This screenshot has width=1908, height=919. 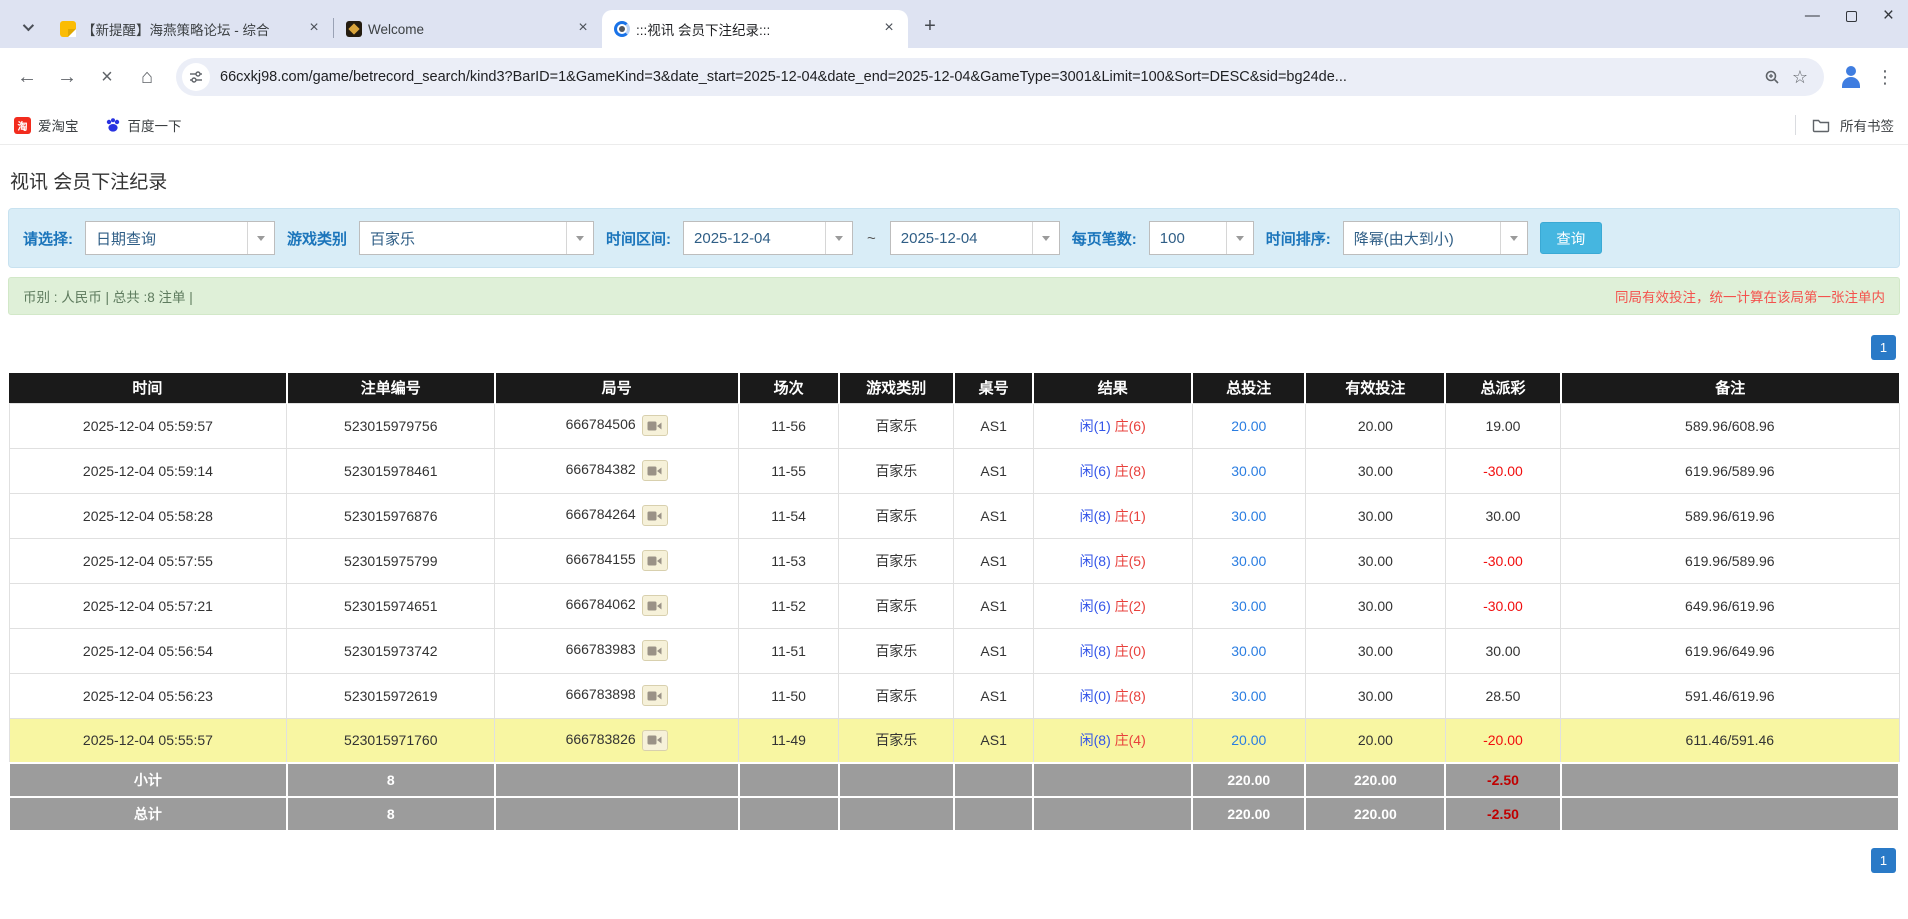 I want to click on result-banker: 庄(8), so click(x=1130, y=470).